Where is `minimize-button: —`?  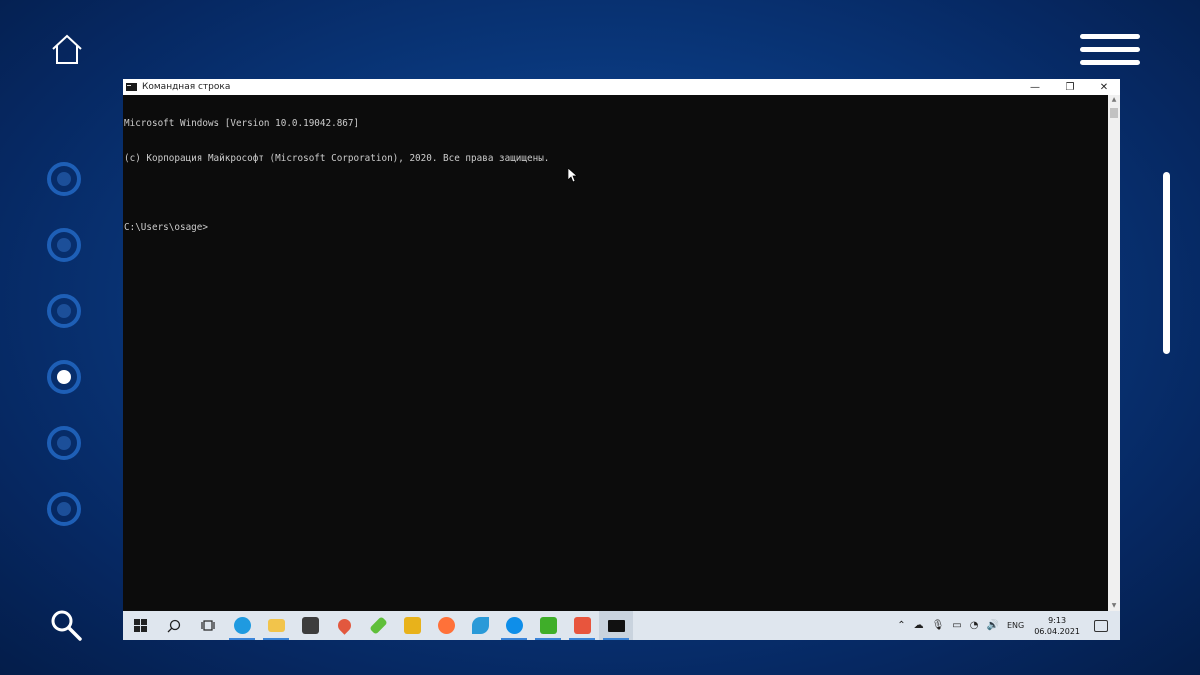
minimize-button: — is located at coordinates (1035, 87).